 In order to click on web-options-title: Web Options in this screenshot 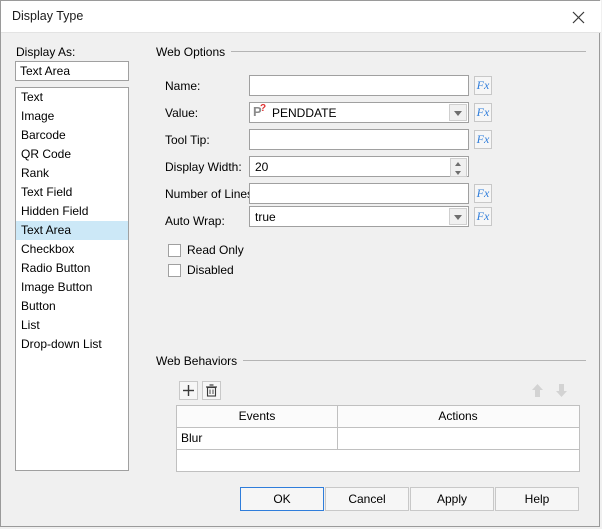, I will do `click(194, 52)`.